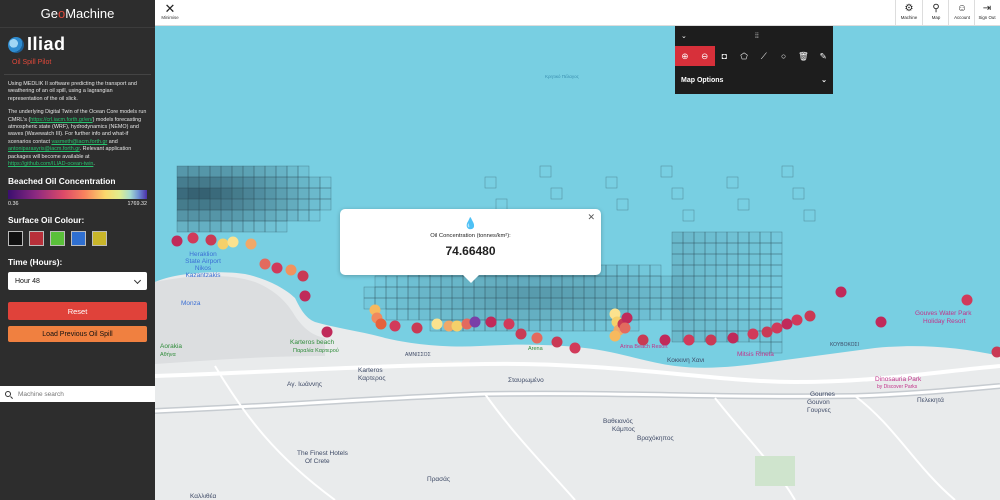 Image resolution: width=1000 pixels, height=500 pixels. Describe the element at coordinates (764, 56) in the screenshot. I see `line-icon: ⟋` at that location.